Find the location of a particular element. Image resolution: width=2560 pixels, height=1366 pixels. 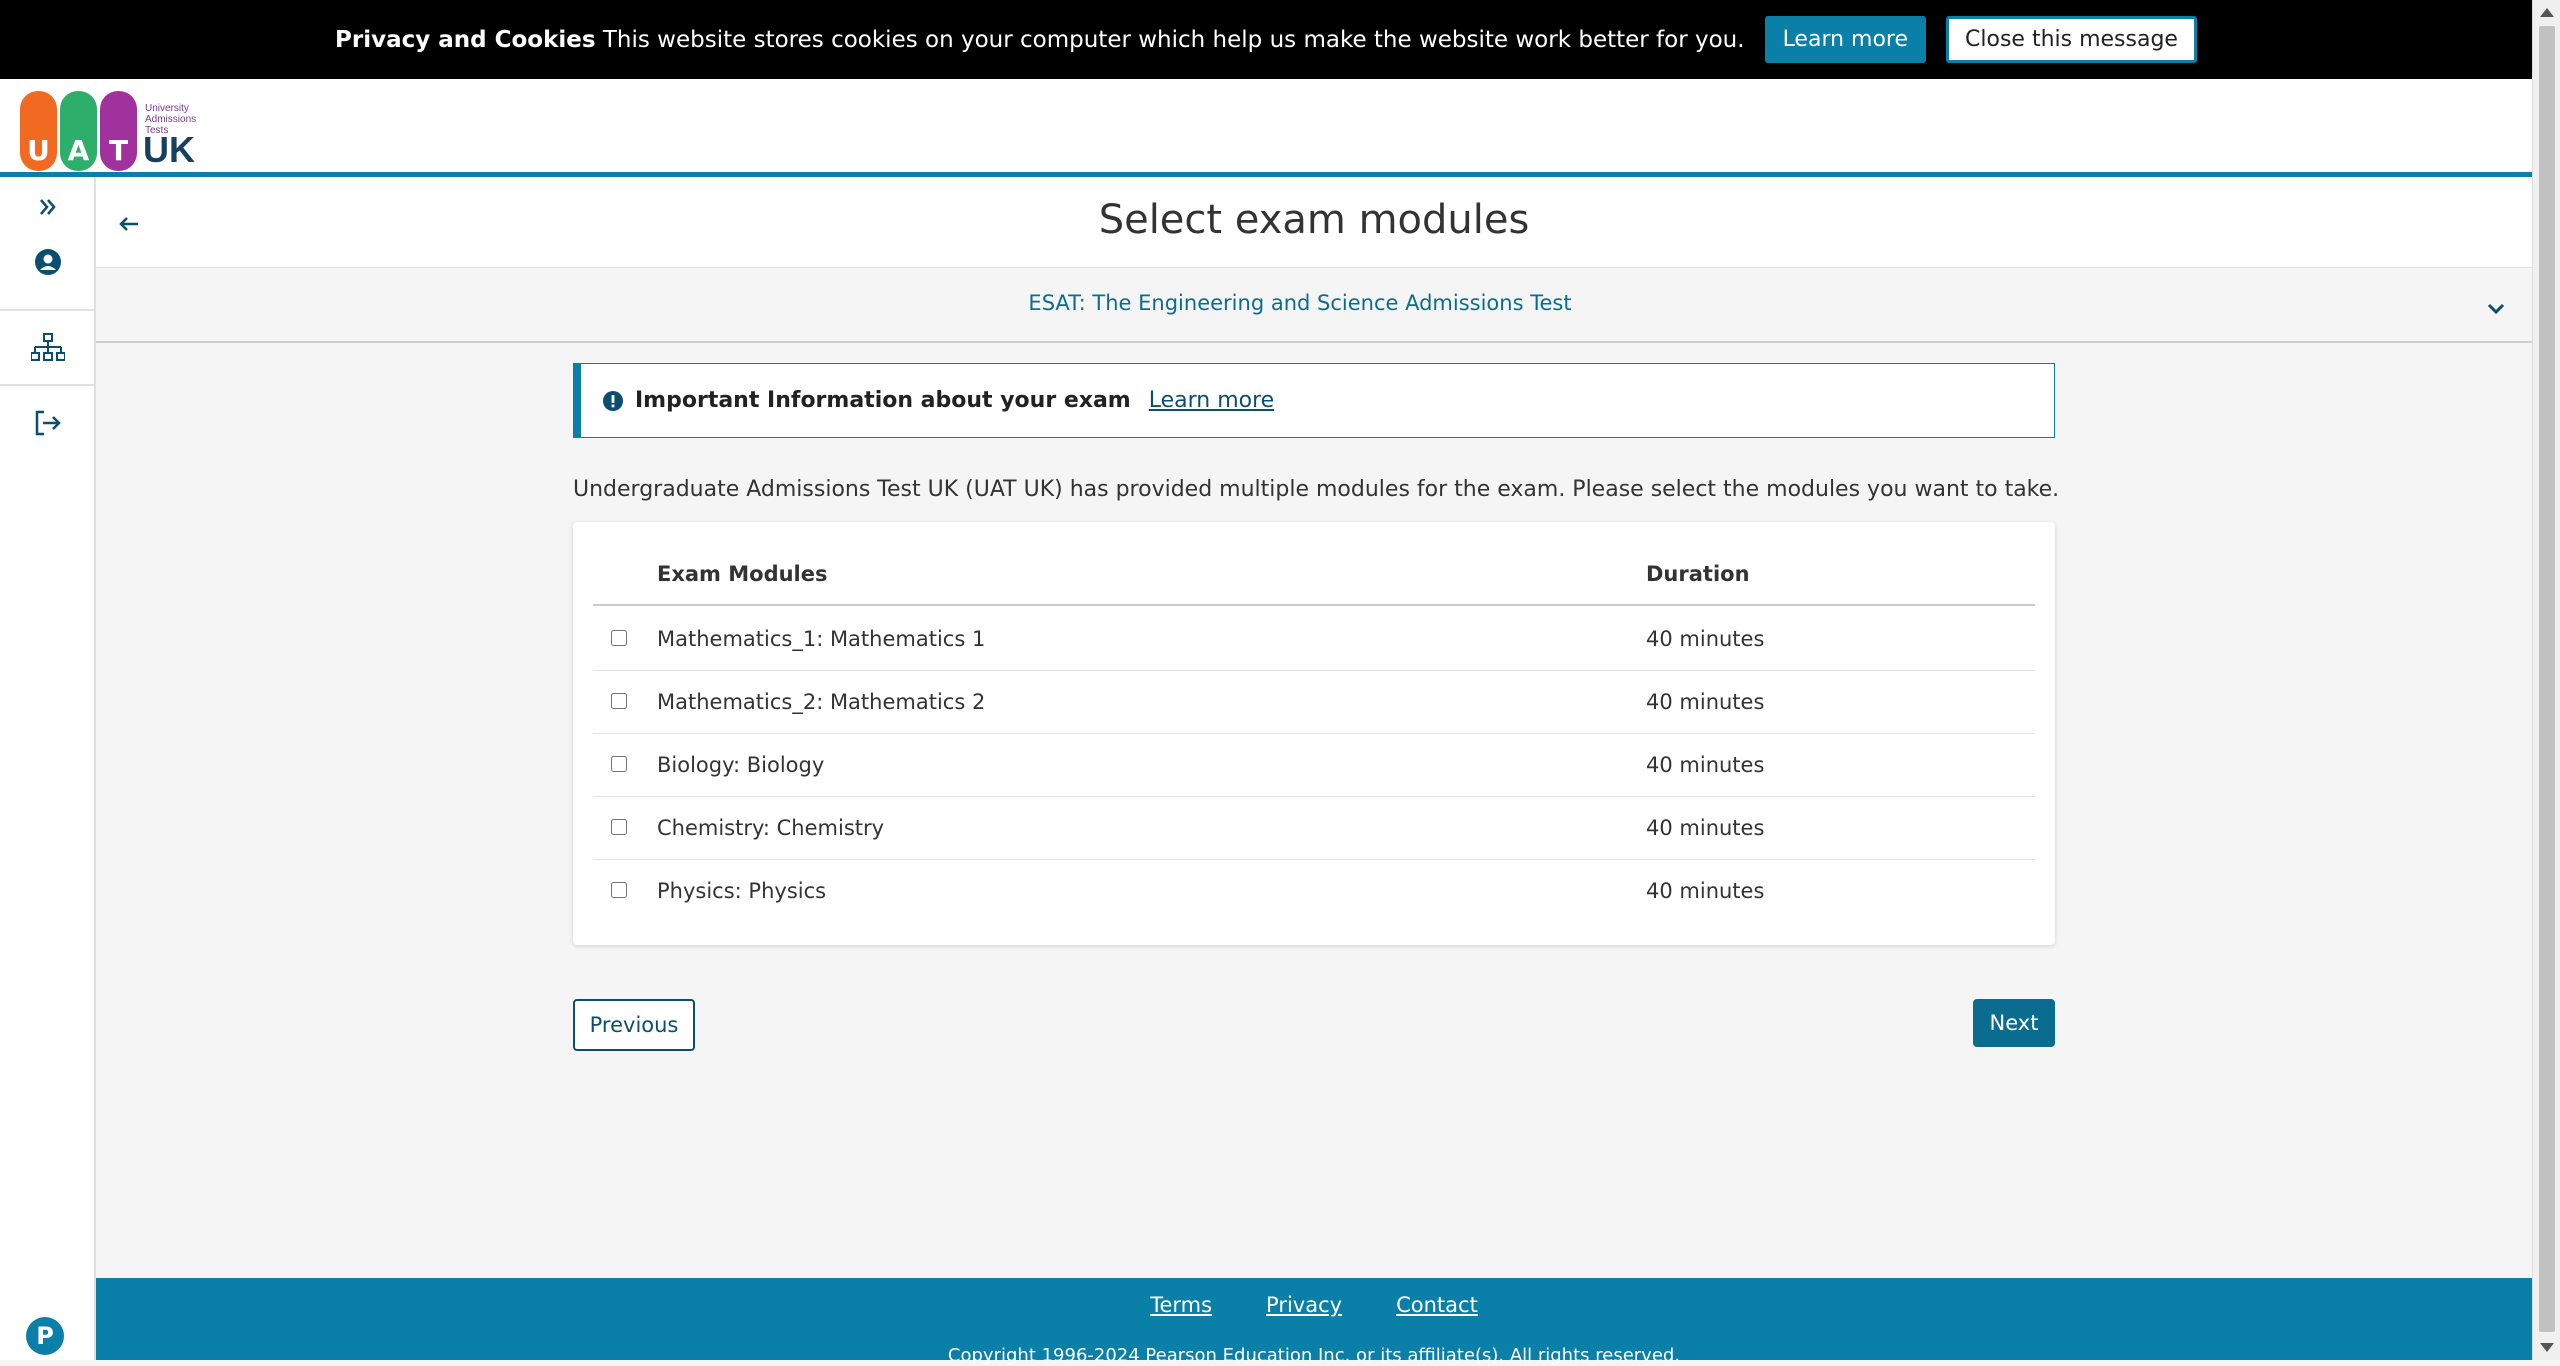

sidebar: P is located at coordinates (48, 768).